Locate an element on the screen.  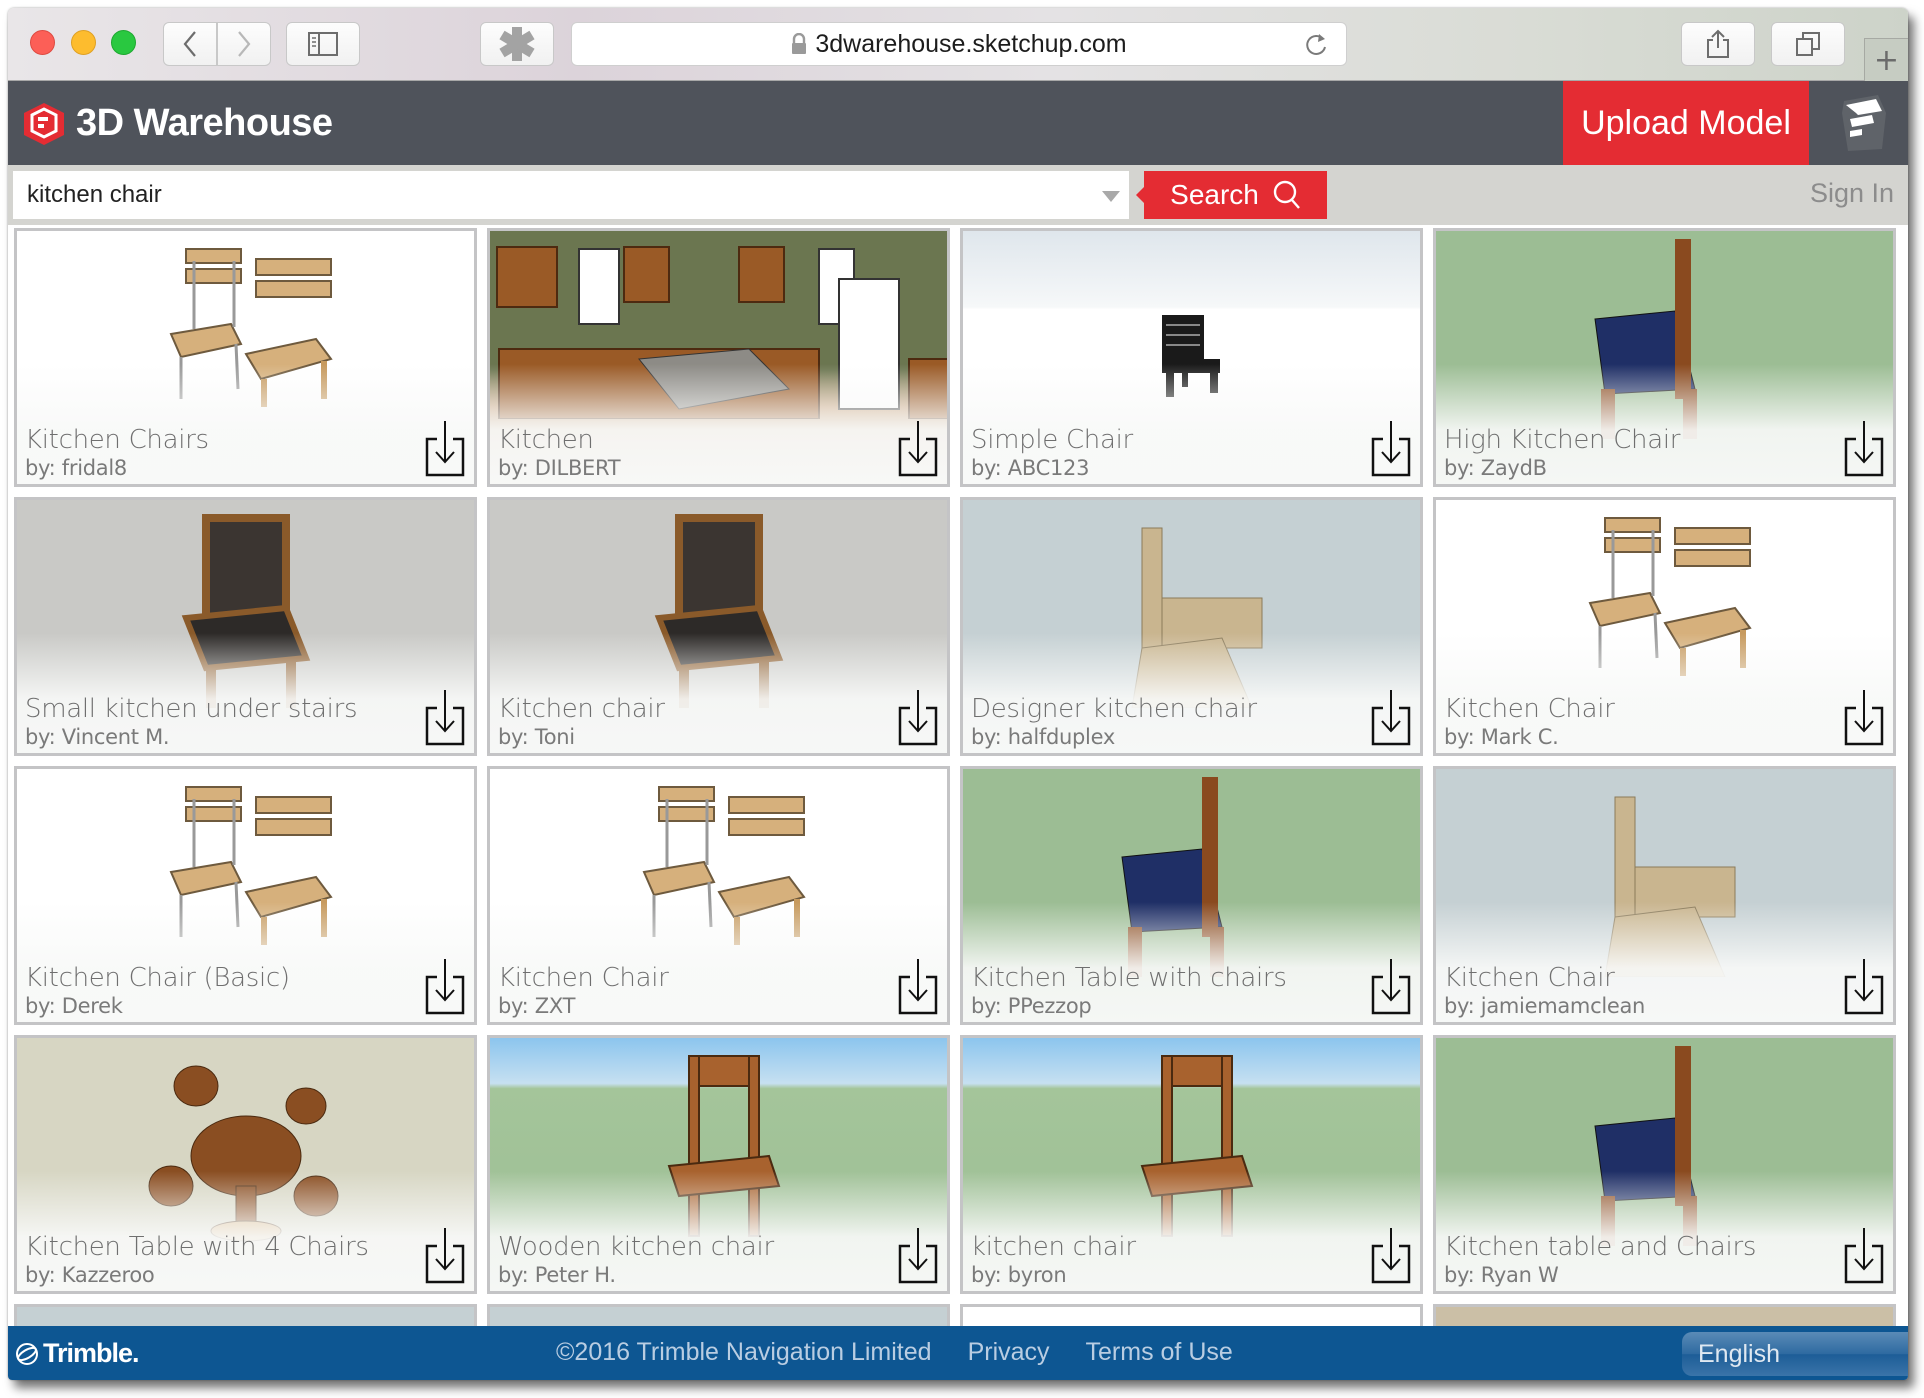
sidebar-icon is located at coordinates (323, 44).